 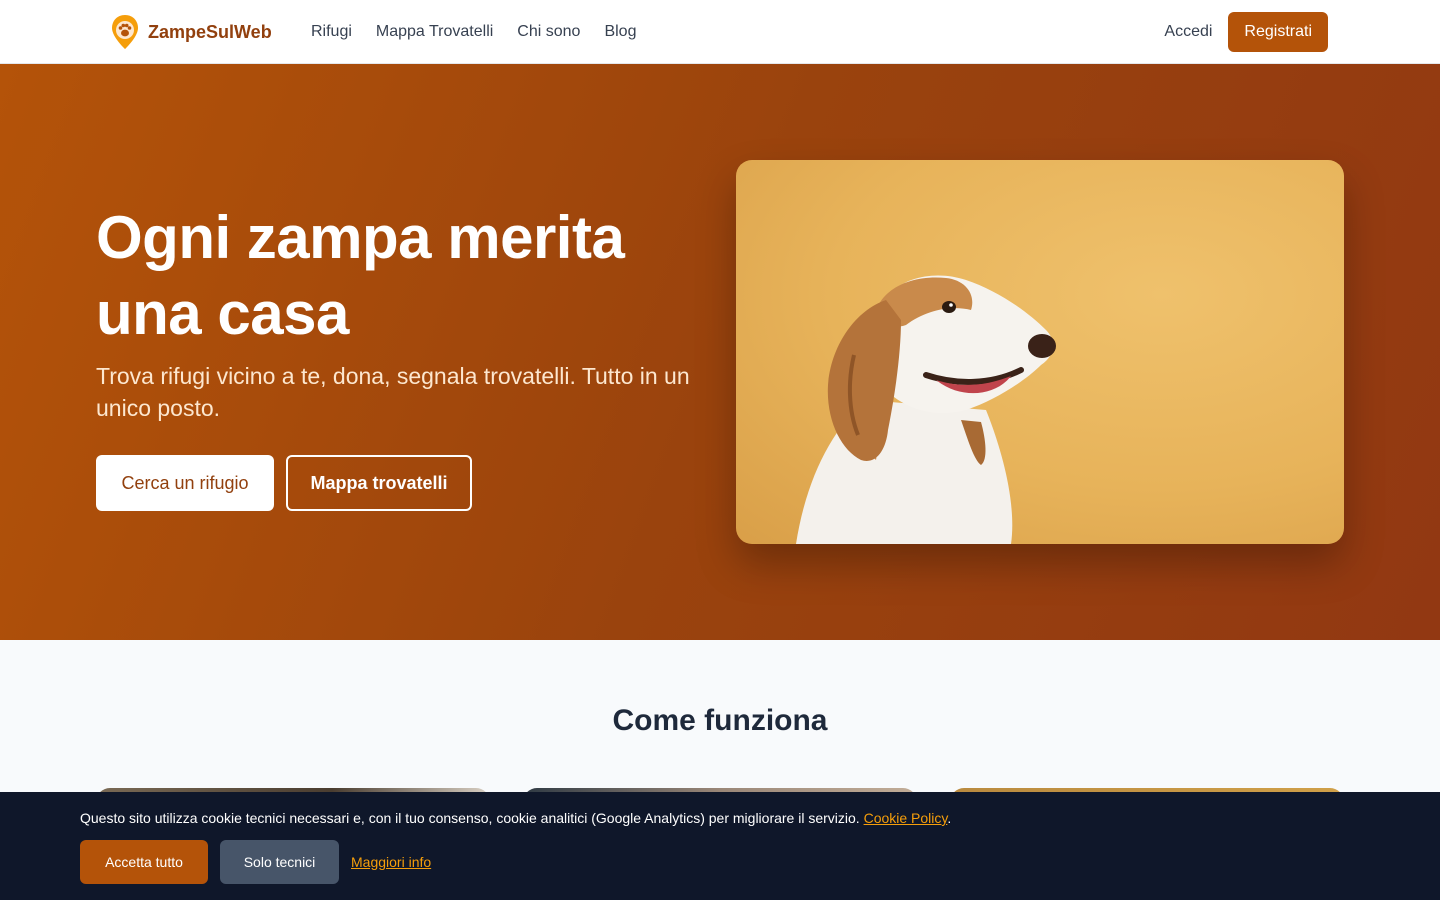 What do you see at coordinates (144, 862) in the screenshot?
I see `accept-all-cookies-button: Accetta tutto` at bounding box center [144, 862].